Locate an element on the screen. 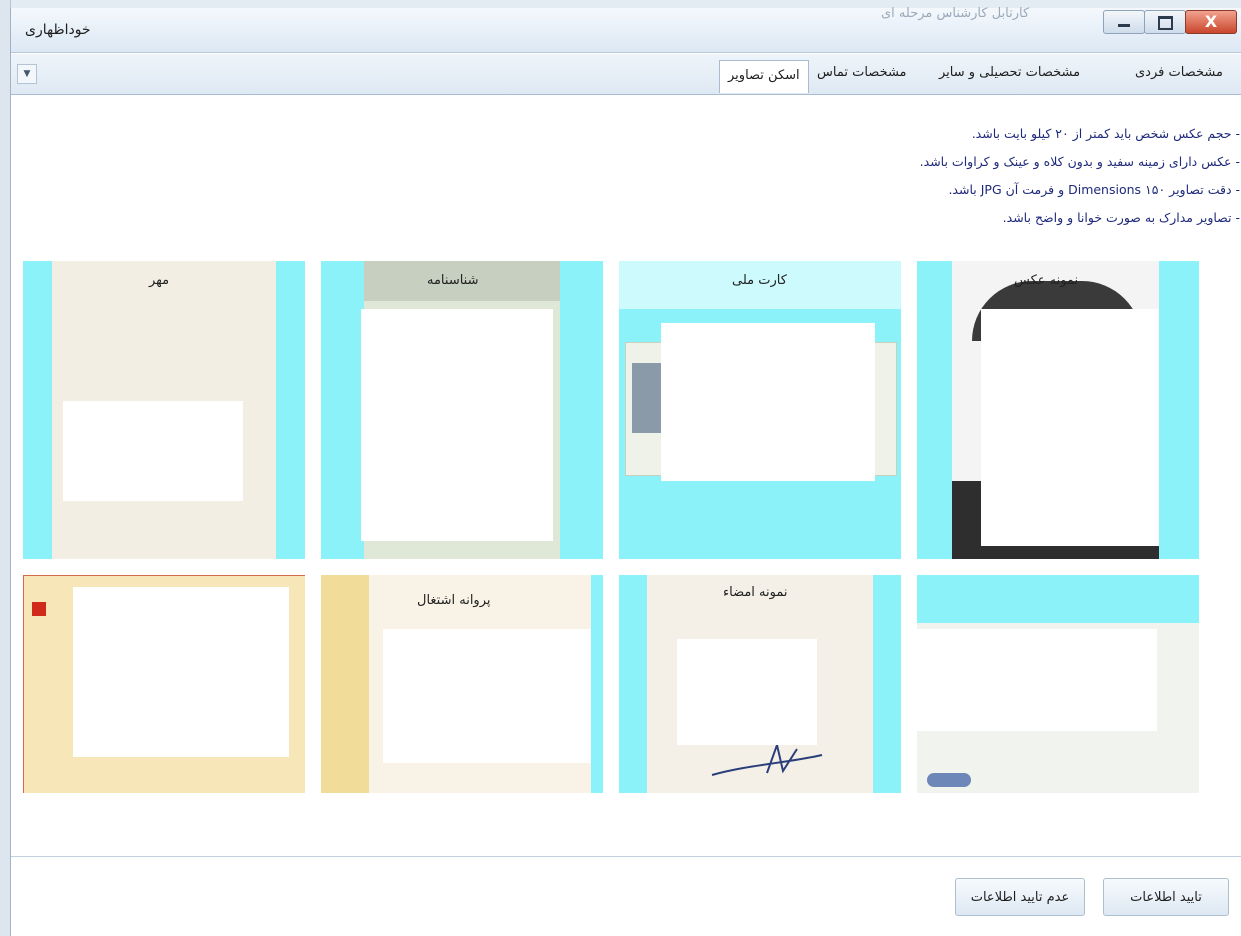 The height and width of the screenshot is (936, 1241). tile-label: مهر is located at coordinates (159, 280).